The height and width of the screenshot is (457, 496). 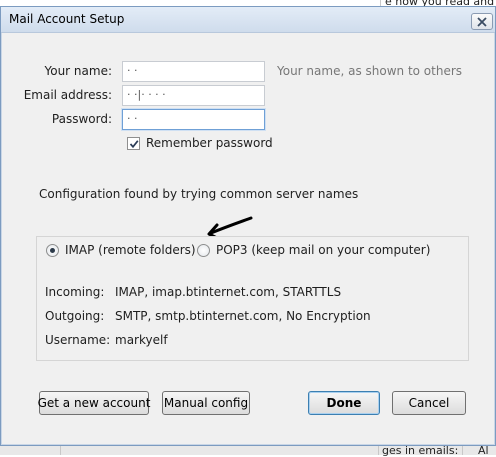 What do you see at coordinates (75, 292) in the screenshot?
I see `incoming-label: Incoming:` at bounding box center [75, 292].